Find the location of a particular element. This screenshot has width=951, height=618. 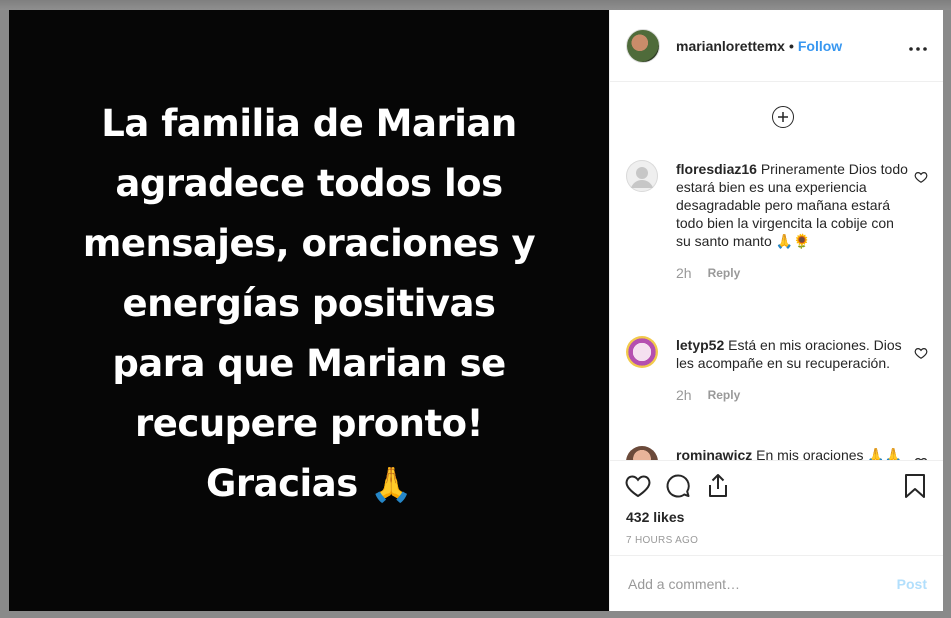

comment-item: rominawicz En mis oraciones 🙏🙏 is located at coordinates (777, 453).